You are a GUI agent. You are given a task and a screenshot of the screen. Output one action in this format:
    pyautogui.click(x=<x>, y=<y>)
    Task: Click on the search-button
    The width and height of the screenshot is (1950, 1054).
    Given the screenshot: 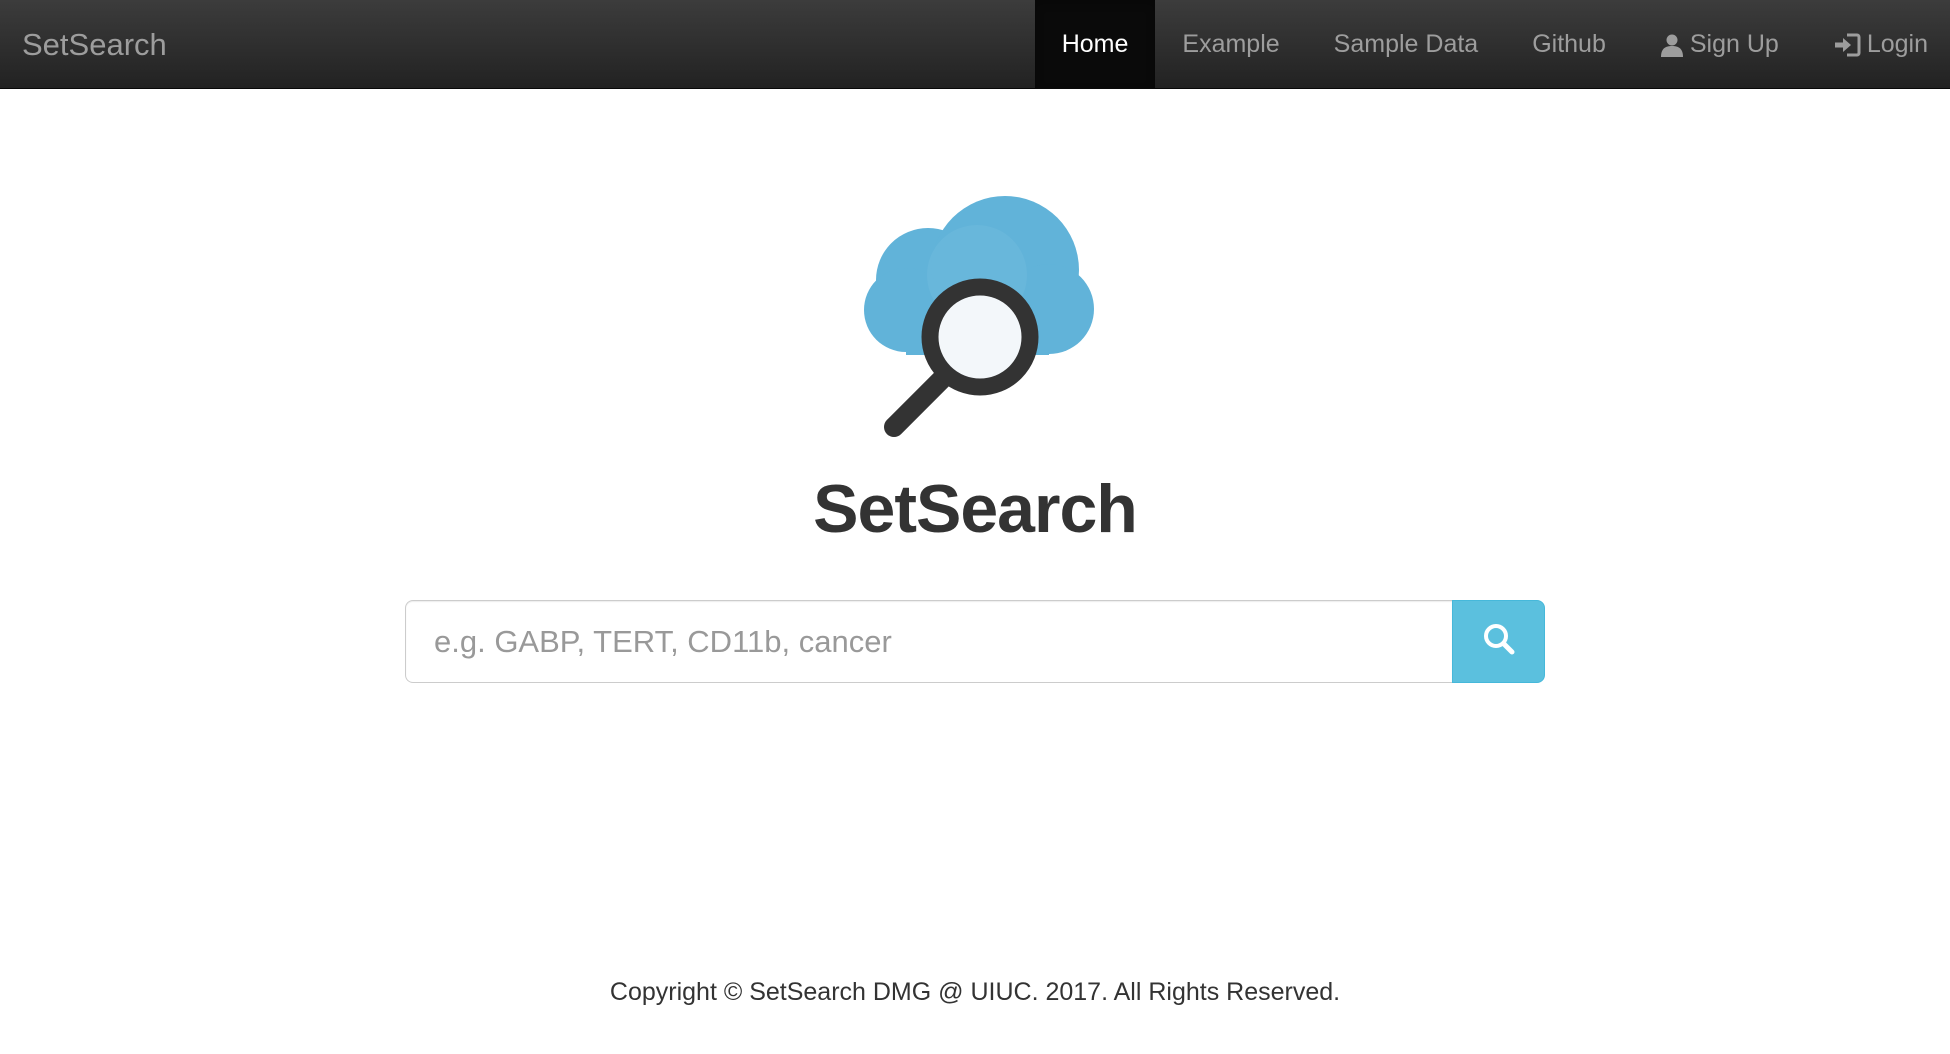 What is the action you would take?
    pyautogui.click(x=1498, y=641)
    